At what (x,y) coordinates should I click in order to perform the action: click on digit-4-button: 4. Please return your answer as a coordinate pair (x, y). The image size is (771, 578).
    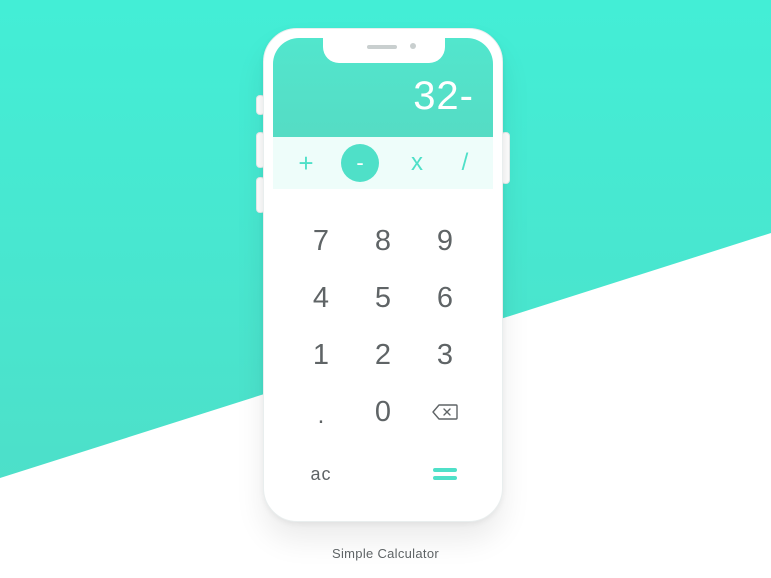
    Looking at the image, I should click on (321, 298).